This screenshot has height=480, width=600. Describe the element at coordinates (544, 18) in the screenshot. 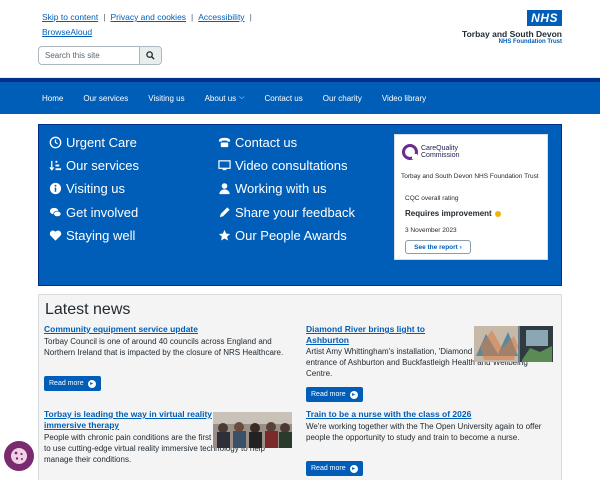

I see `nhs-logo: NHS` at that location.